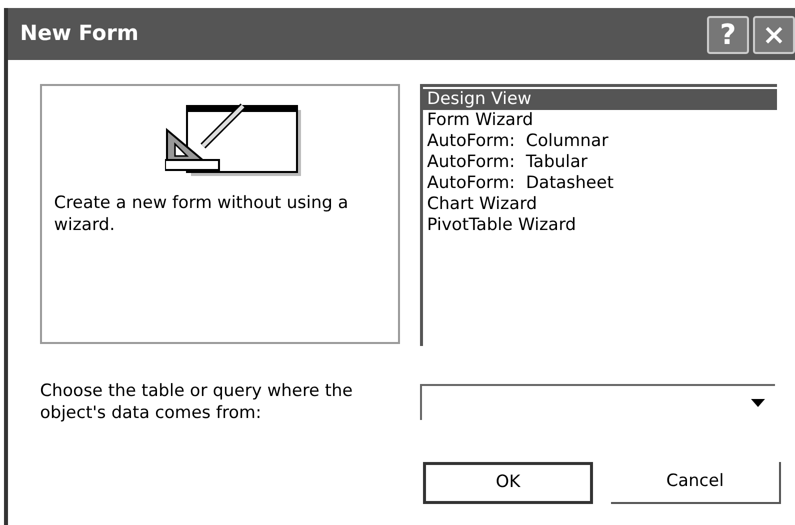 The height and width of the screenshot is (525, 795). I want to click on help-button: ?, so click(728, 35).